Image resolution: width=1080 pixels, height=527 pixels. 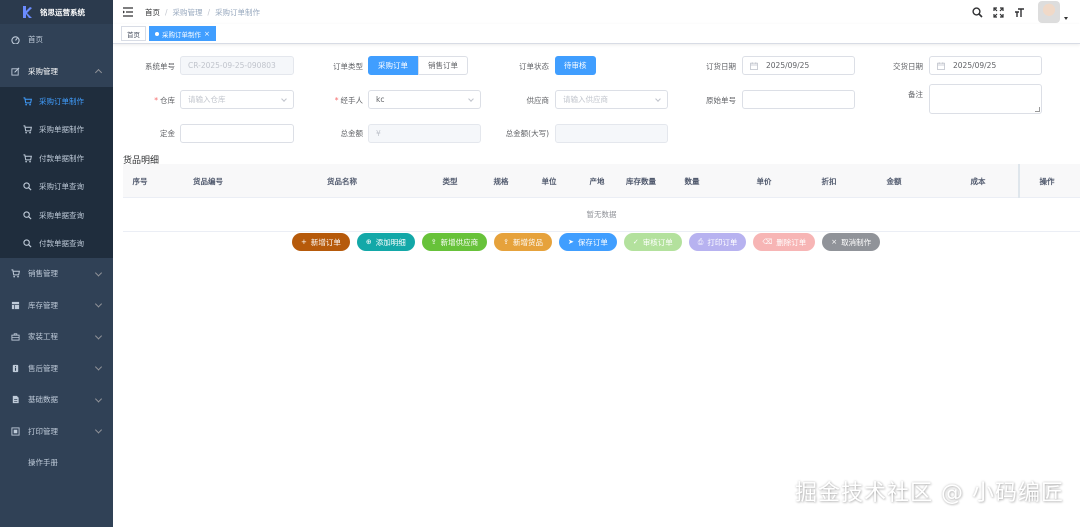 I want to click on new-supplier-button: ⇪ 新增供应商, so click(x=454, y=242).